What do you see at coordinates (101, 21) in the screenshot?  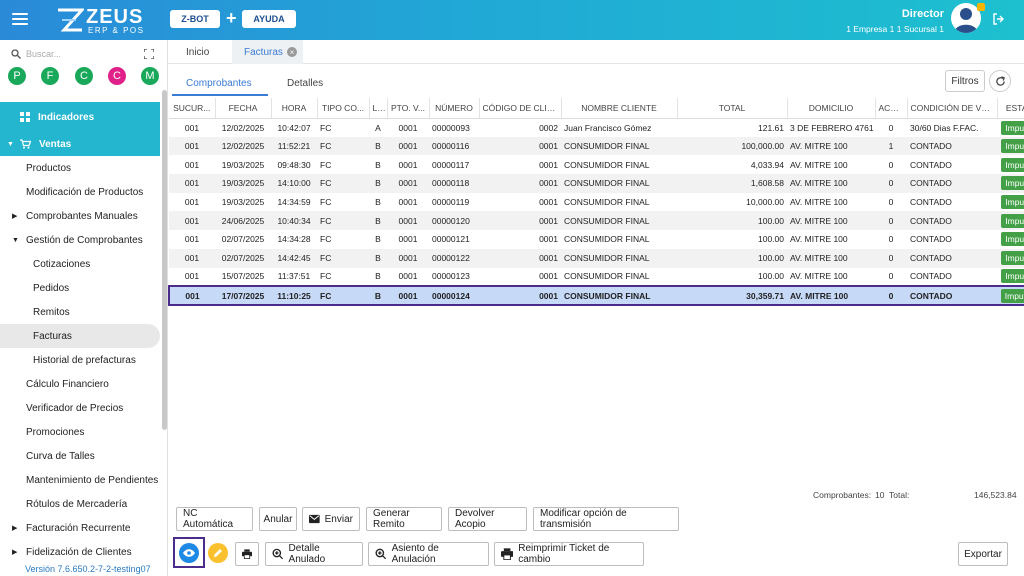 I see `zeus-logo: ZEUS ERP & POS` at bounding box center [101, 21].